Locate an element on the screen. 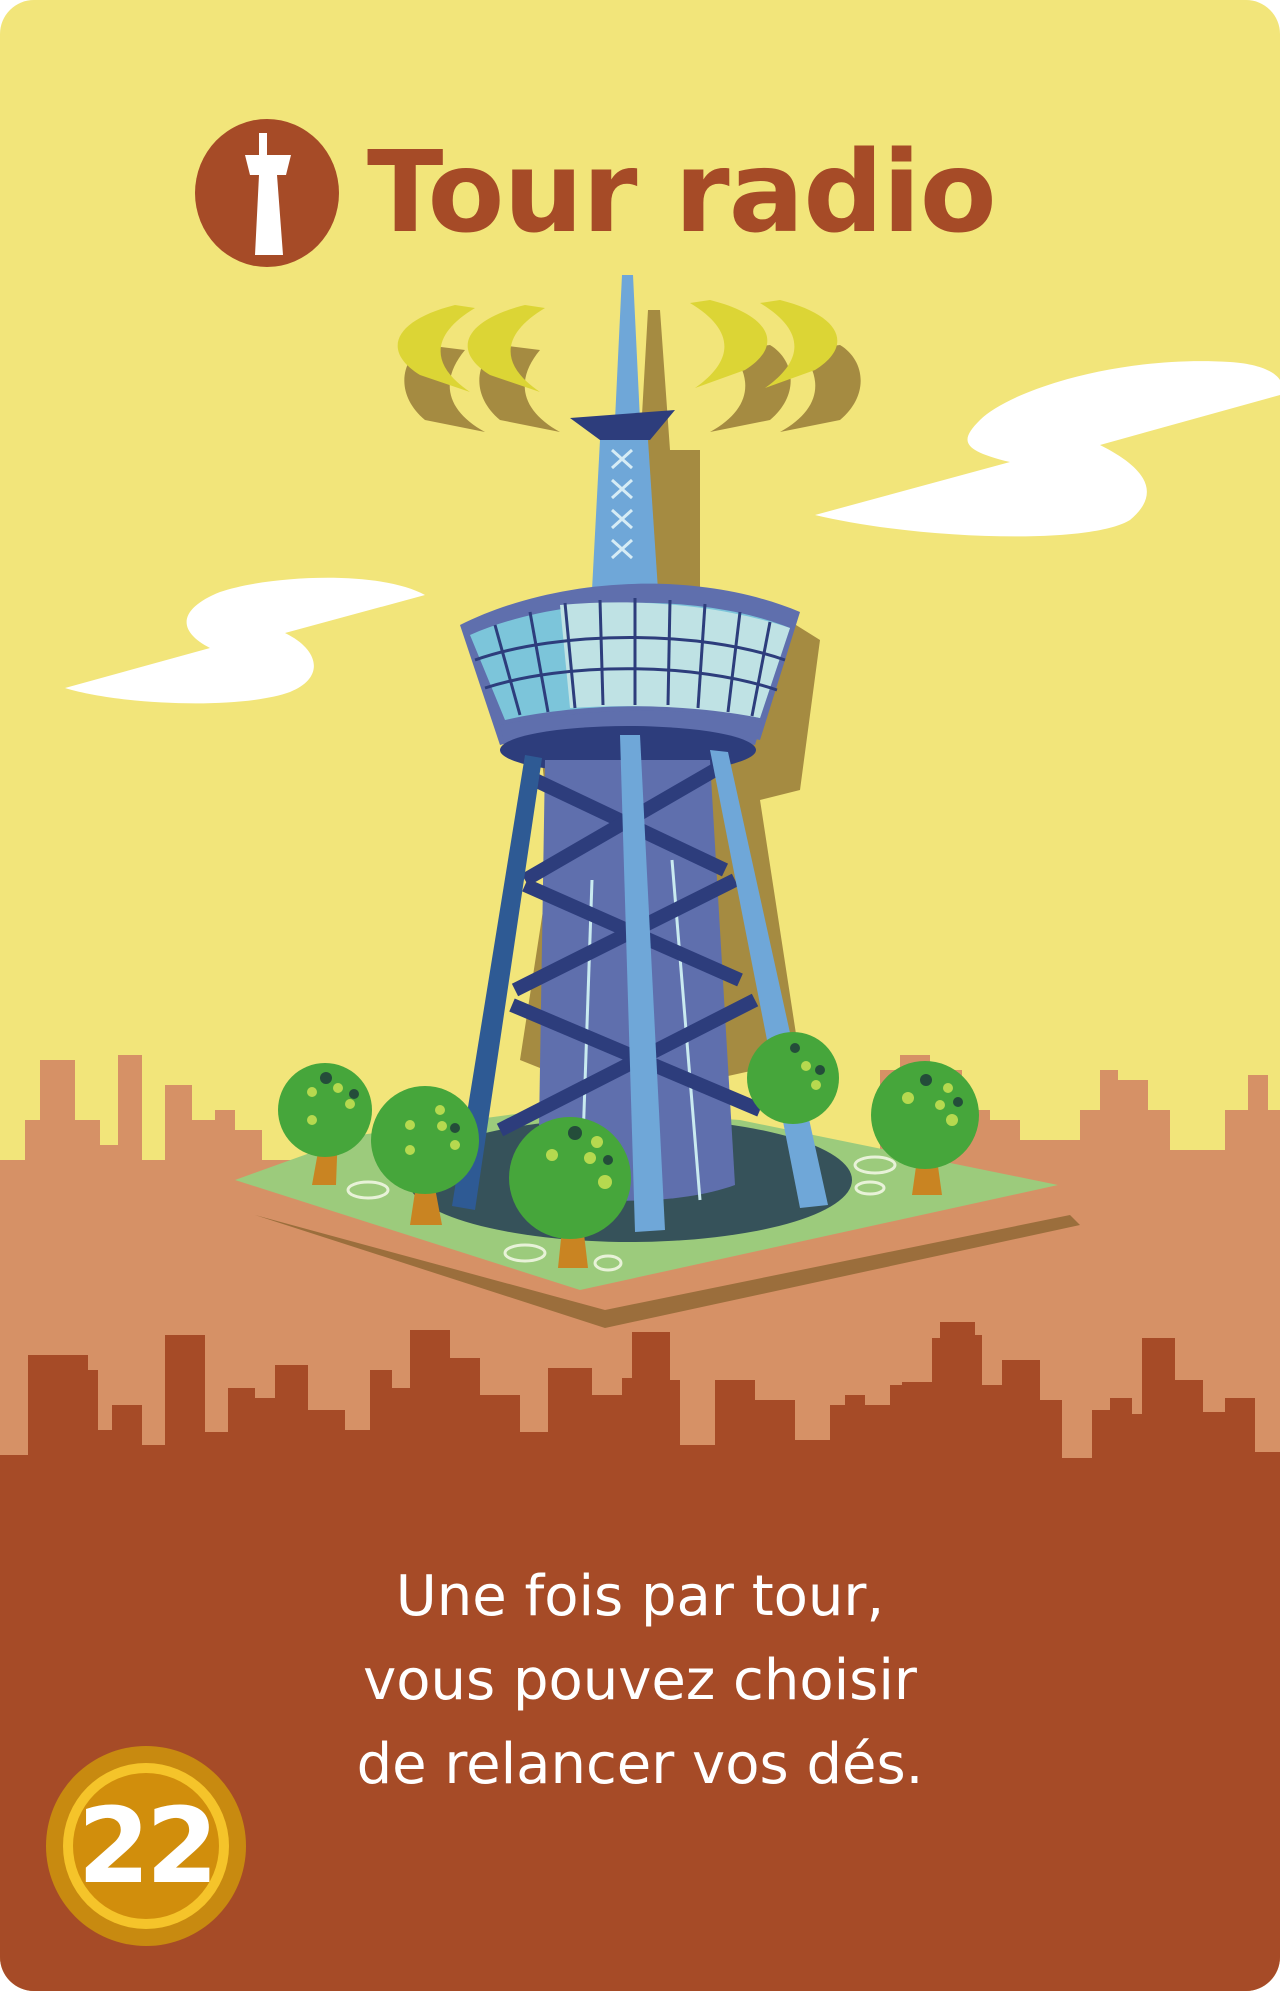 The image size is (1280, 1991). tree is located at coordinates (793, 1078).